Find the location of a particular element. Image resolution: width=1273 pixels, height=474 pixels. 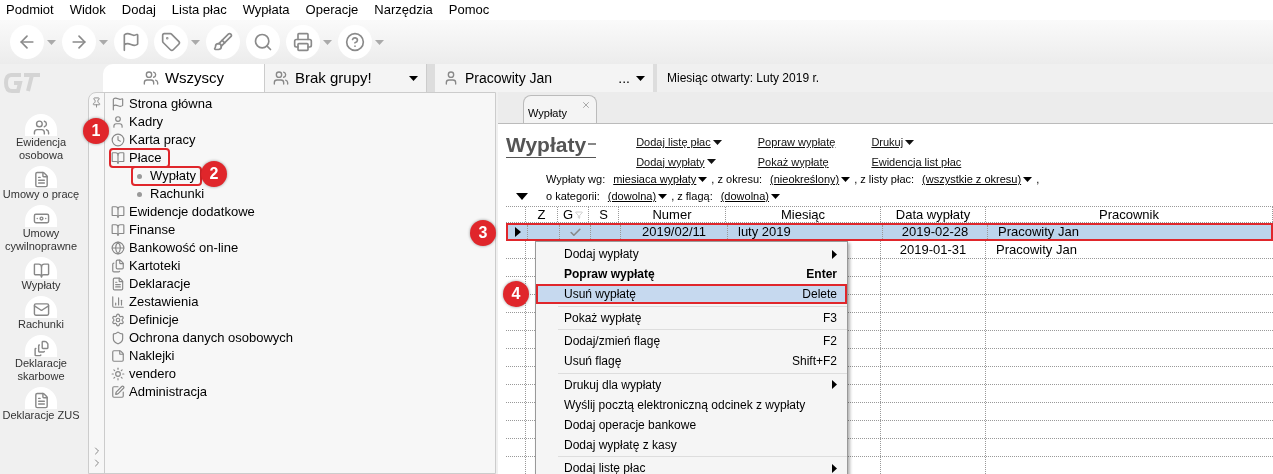

table-cell-text: luty 2019 is located at coordinates (764, 232).